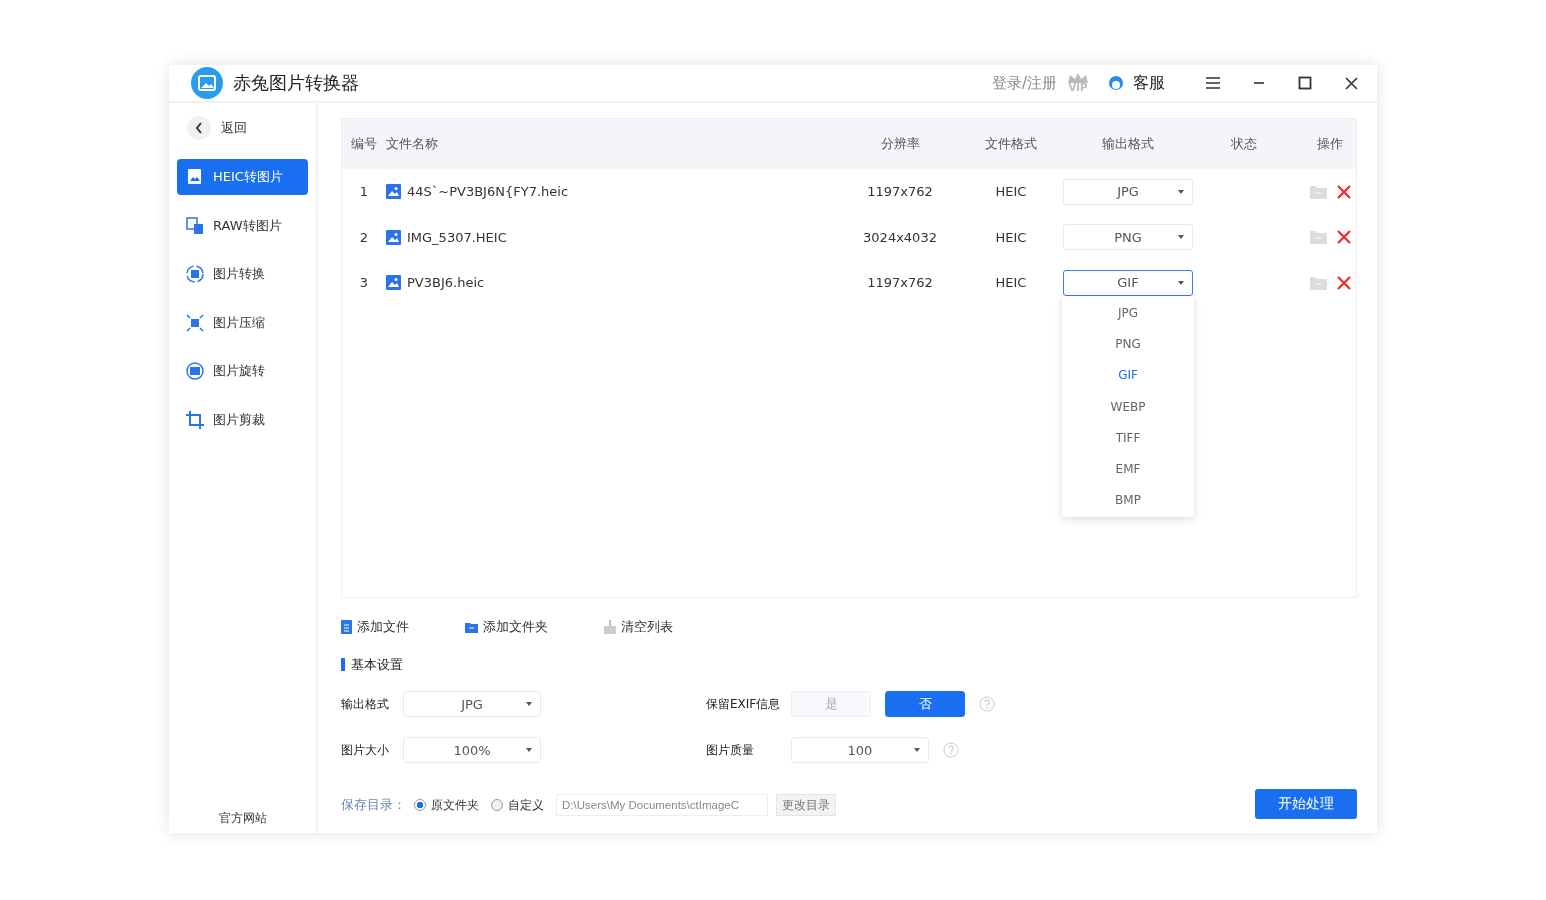 The height and width of the screenshot is (900, 1546). Describe the element at coordinates (806, 805) in the screenshot. I see `change-directory-button: 更改目录` at that location.